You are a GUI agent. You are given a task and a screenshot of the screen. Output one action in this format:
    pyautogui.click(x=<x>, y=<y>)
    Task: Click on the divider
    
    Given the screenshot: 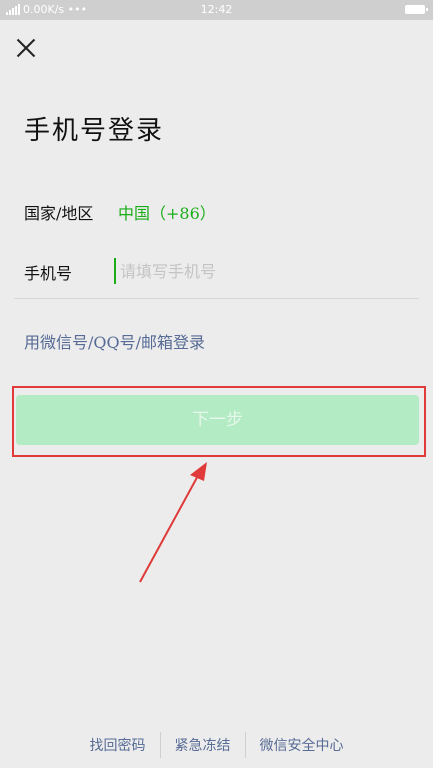 What is the action you would take?
    pyautogui.click(x=216, y=298)
    